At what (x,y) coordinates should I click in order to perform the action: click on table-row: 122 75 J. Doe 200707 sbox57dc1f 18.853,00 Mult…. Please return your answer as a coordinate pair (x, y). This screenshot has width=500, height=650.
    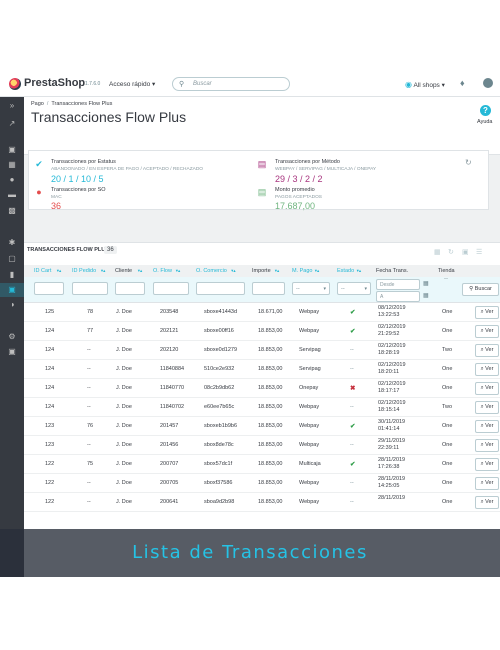
    Looking at the image, I should click on (262, 464).